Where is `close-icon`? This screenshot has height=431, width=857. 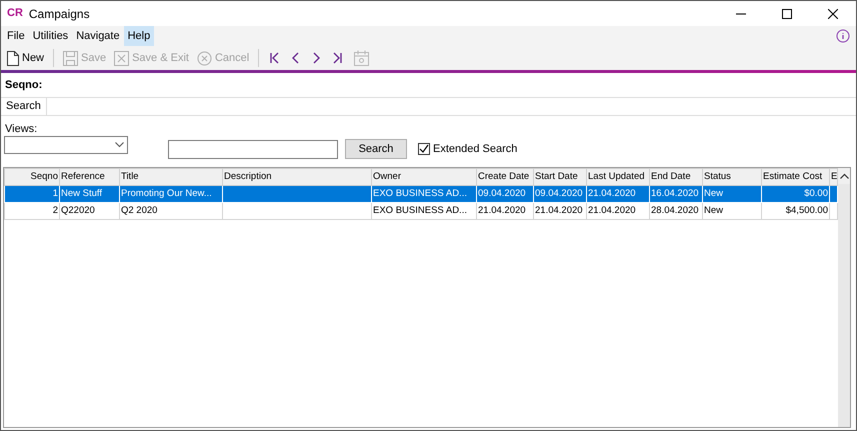
close-icon is located at coordinates (833, 13).